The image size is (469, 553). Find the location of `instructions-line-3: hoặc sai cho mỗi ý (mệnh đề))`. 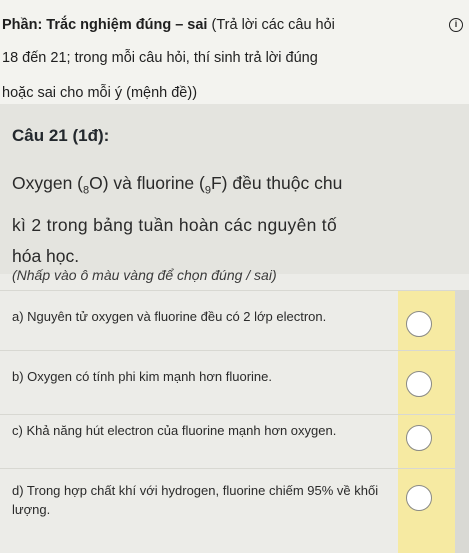

instructions-line-3: hoặc sai cho mỗi ý (mệnh đề)) is located at coordinates (100, 93).